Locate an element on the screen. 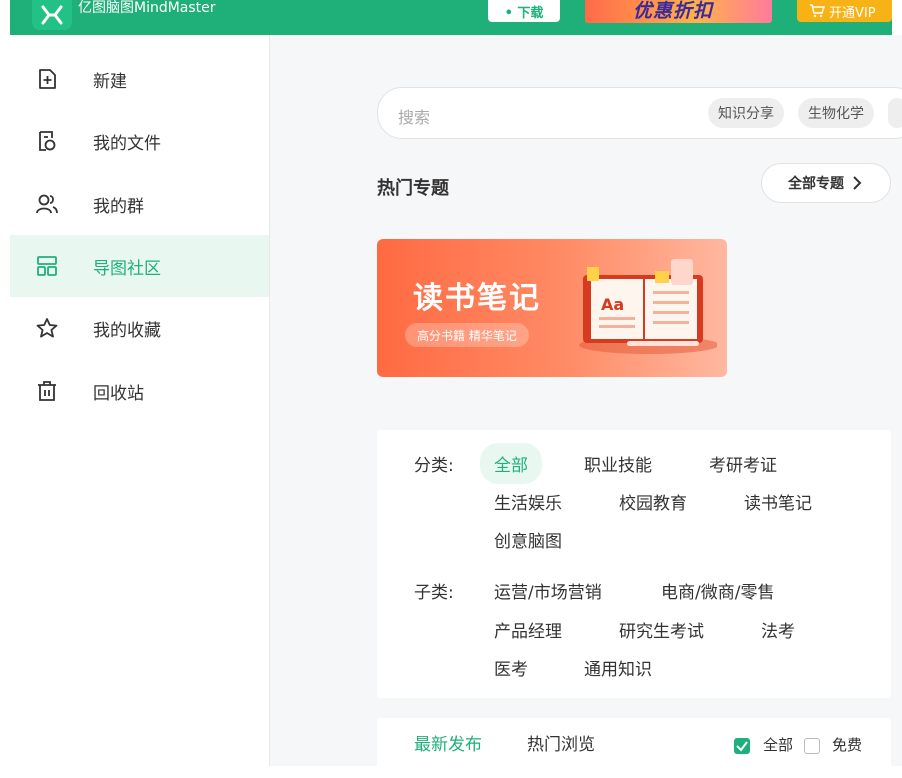  category-item: 校园教育 is located at coordinates (653, 501).